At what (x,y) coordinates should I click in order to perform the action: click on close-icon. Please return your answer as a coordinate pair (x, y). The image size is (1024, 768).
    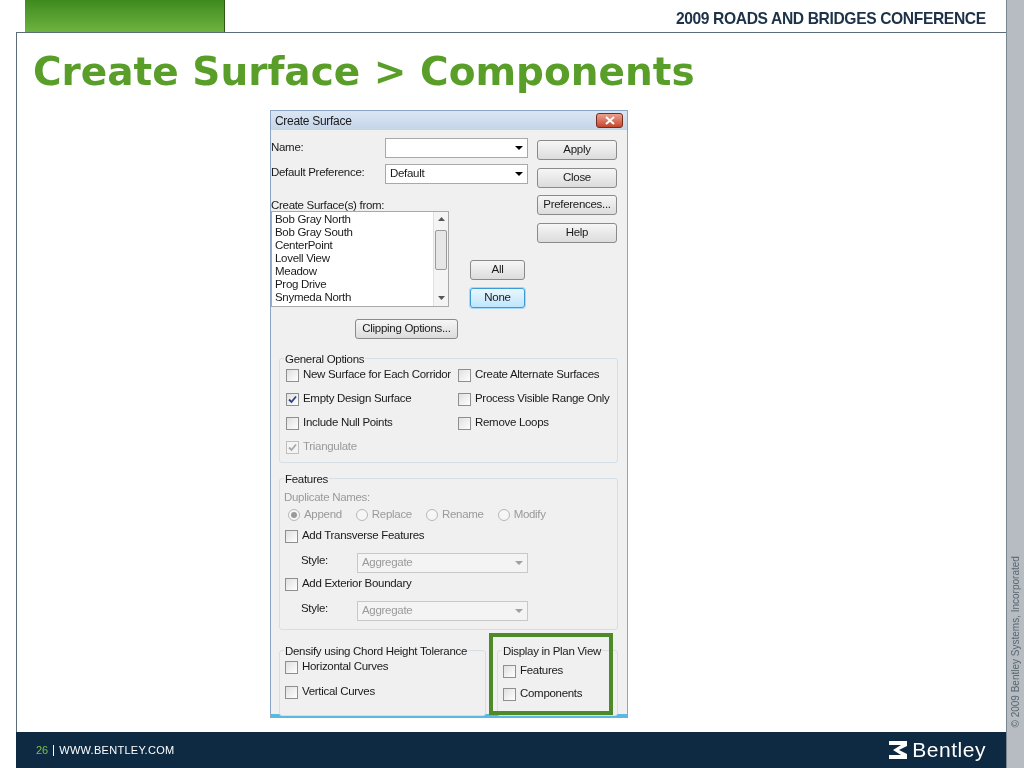
    Looking at the image, I should click on (609, 120).